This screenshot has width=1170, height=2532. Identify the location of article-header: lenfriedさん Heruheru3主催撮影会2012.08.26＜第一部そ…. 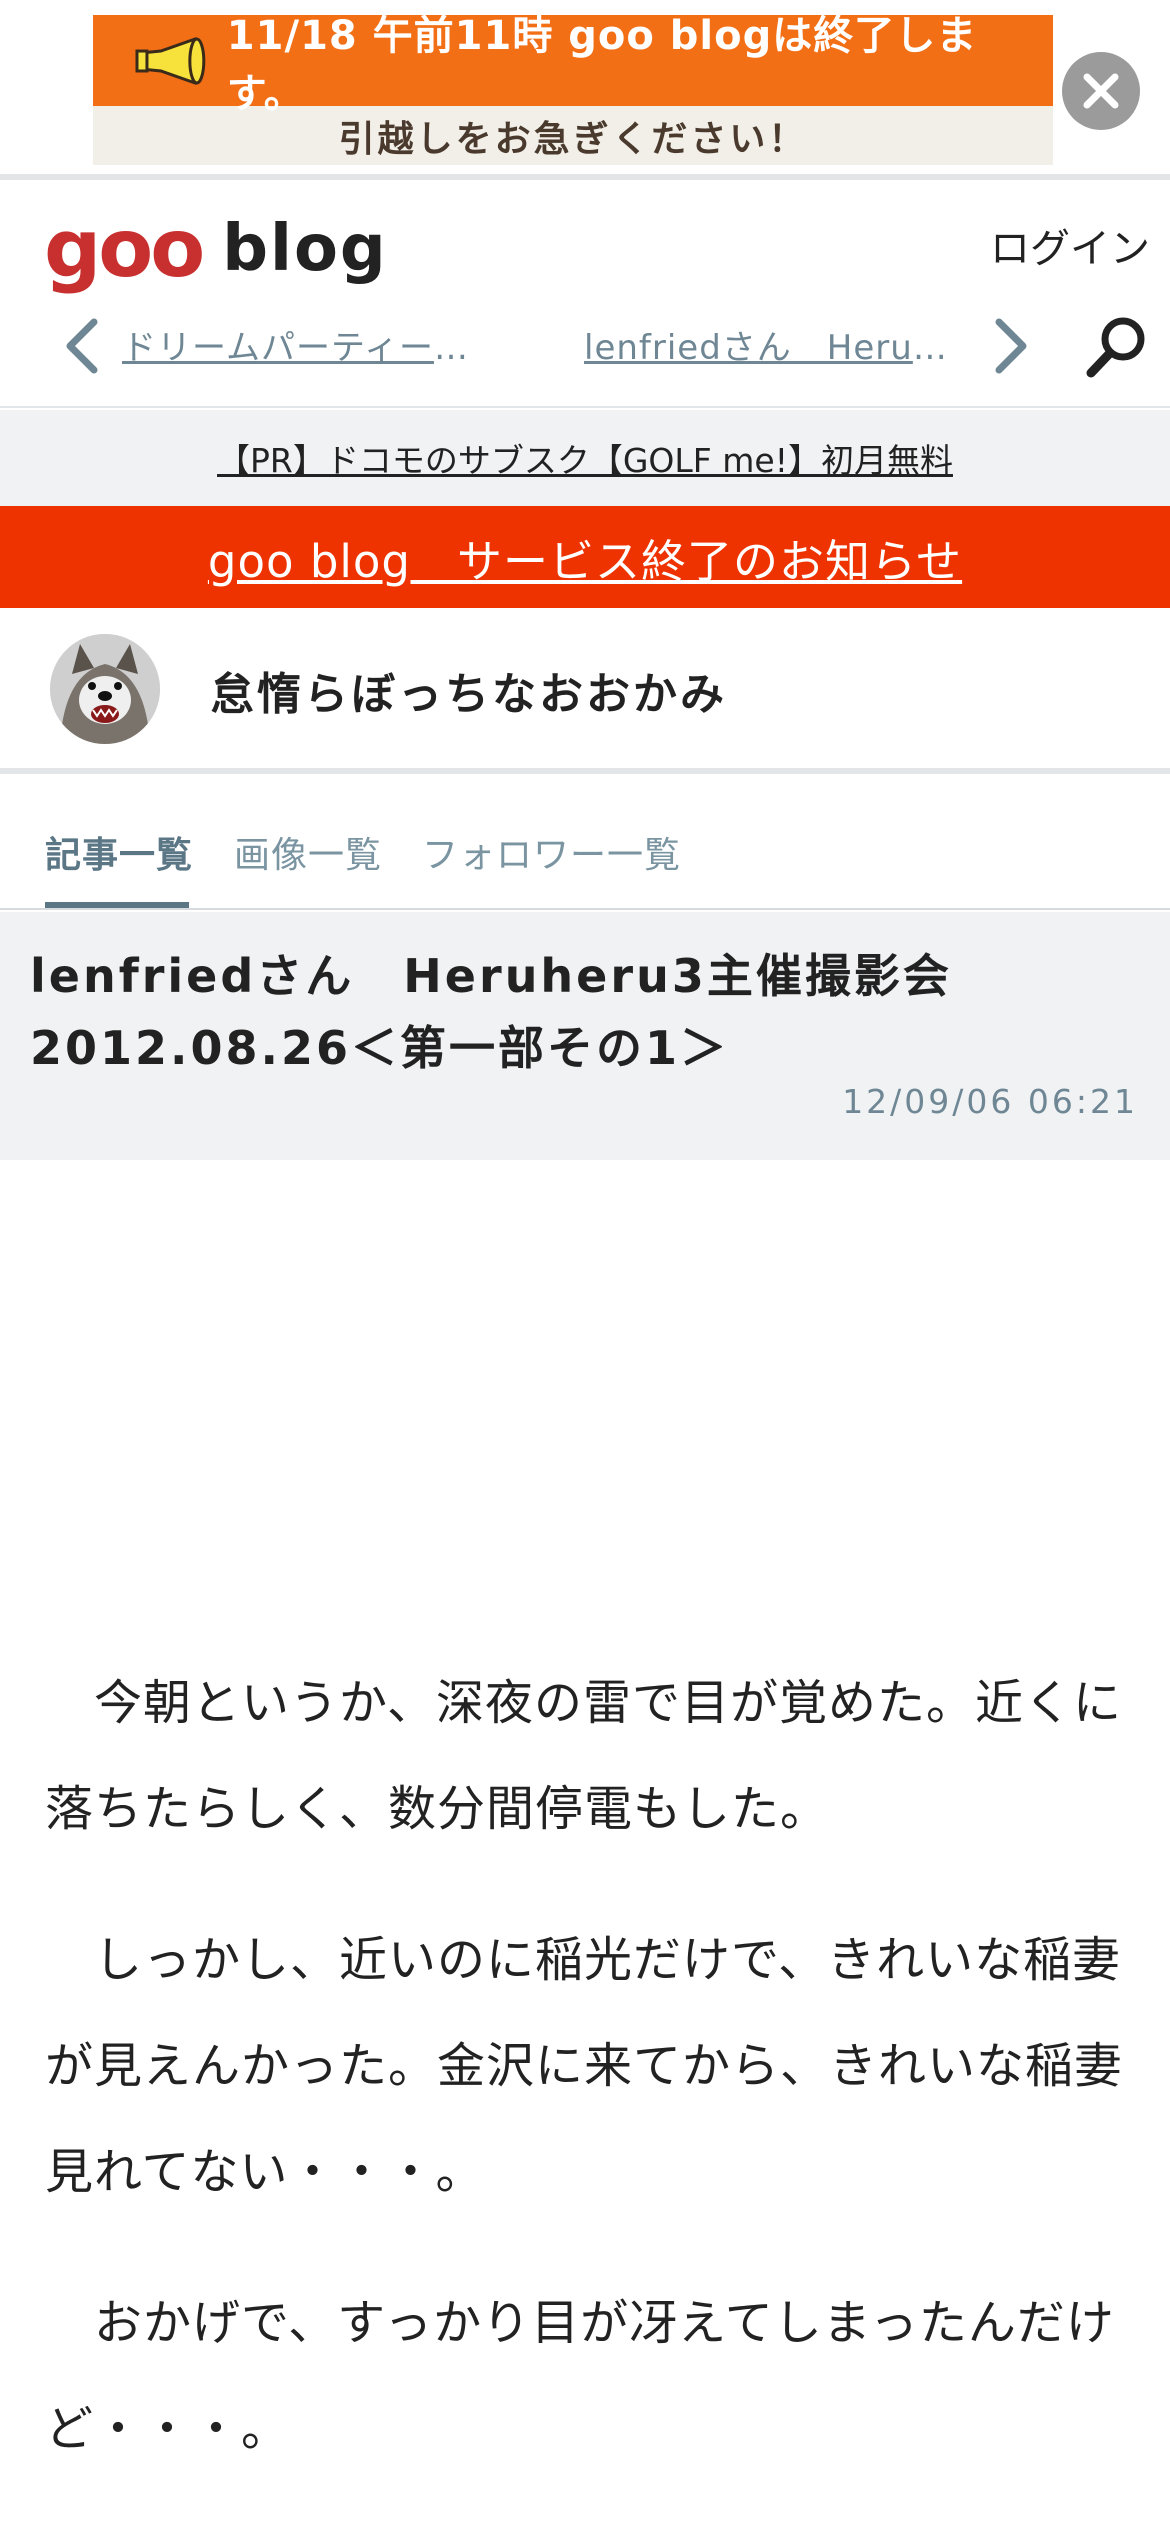
(585, 1036).